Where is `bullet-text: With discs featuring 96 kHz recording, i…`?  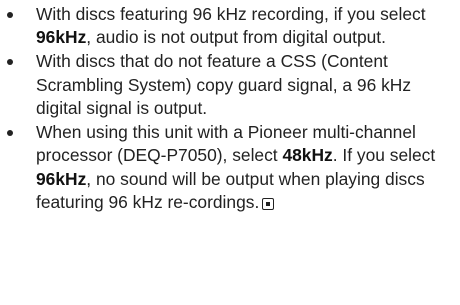 bullet-text: With discs featuring 96 kHz recording, i… is located at coordinates (231, 26).